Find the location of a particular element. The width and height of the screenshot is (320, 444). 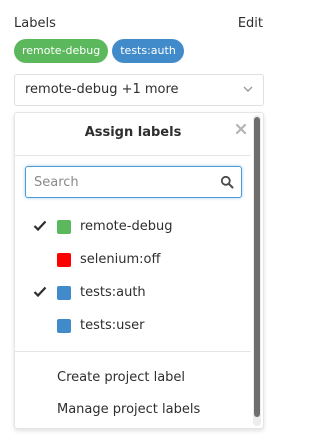

label-option-name: tests:auth is located at coordinates (113, 292).